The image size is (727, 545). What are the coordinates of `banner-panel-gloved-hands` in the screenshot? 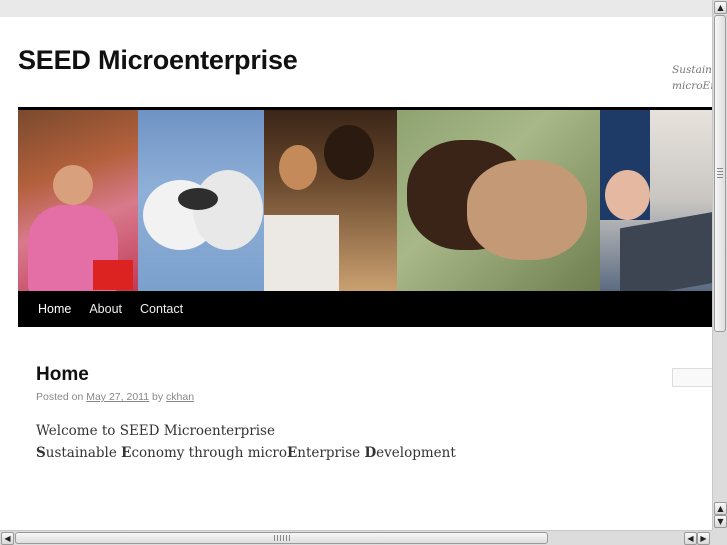 It's located at (201, 200).